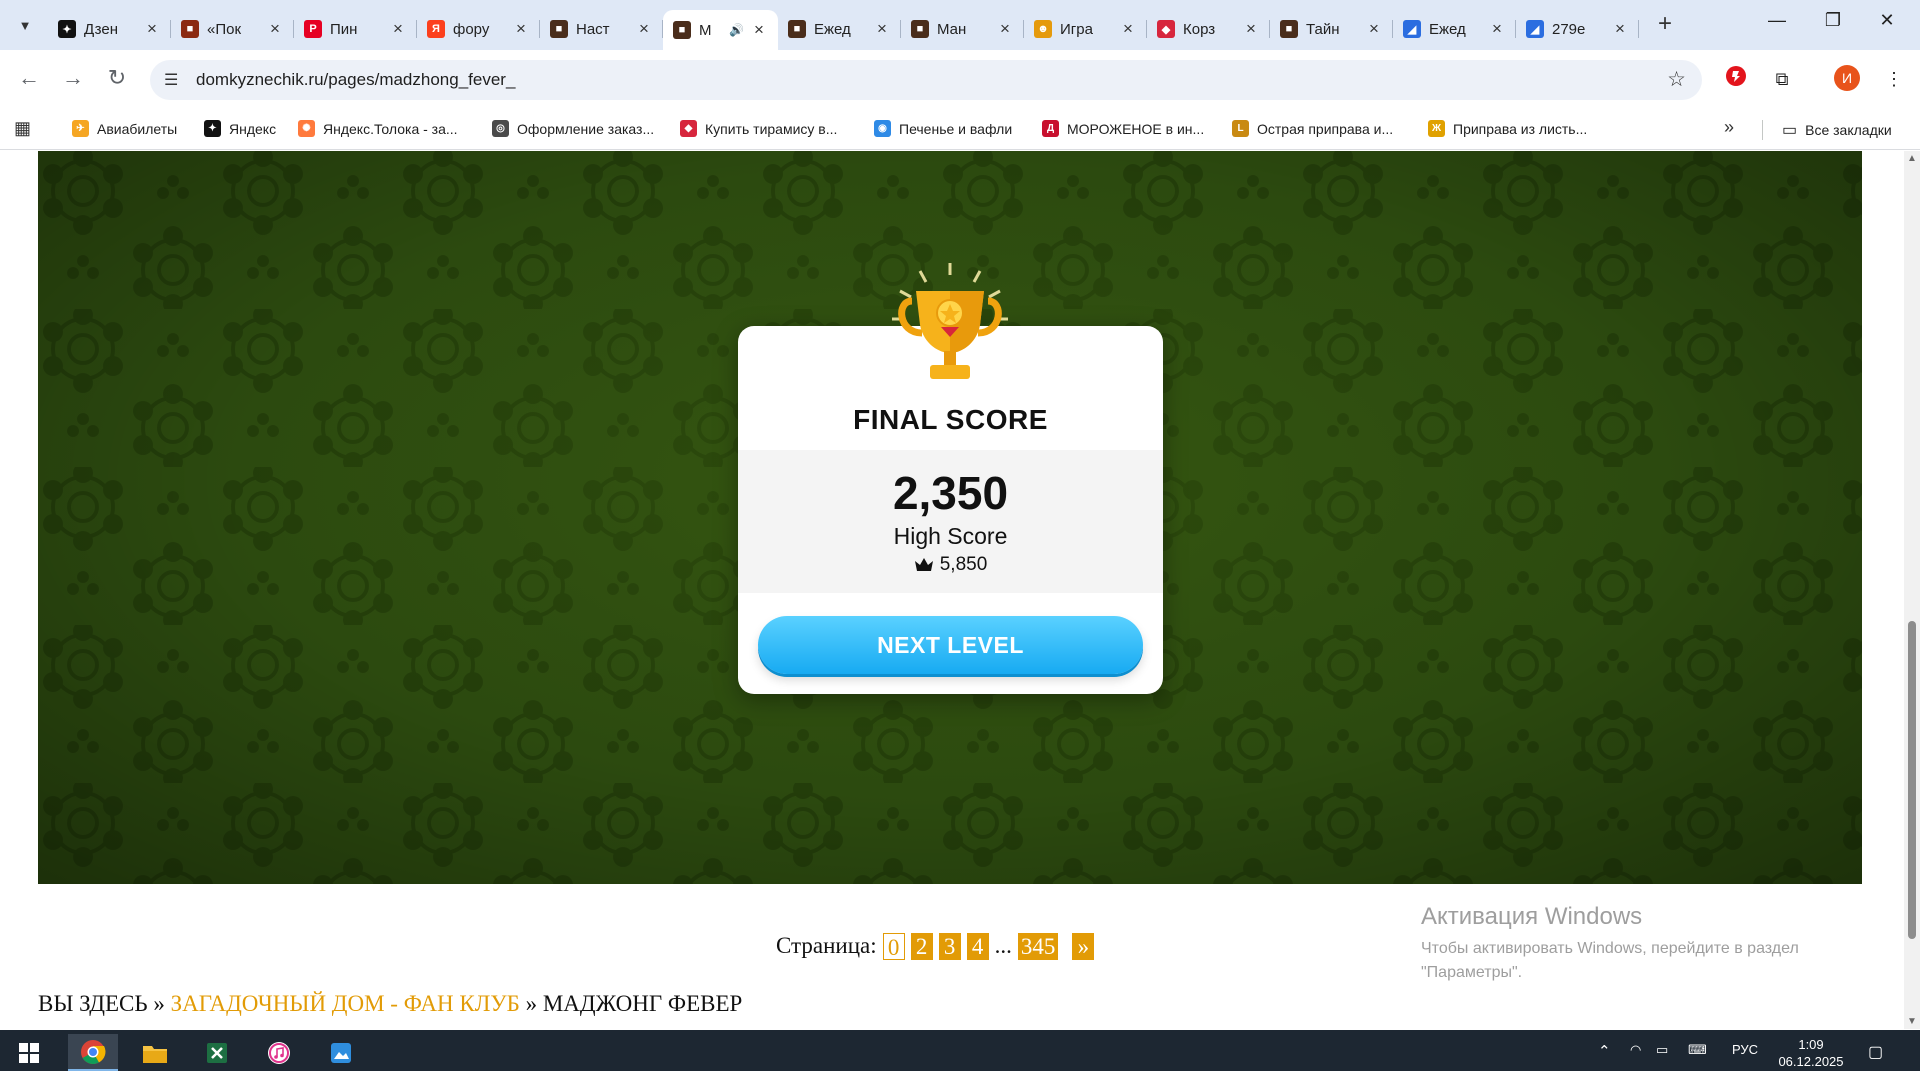  I want to click on tab-title: 279e, so click(1569, 29).